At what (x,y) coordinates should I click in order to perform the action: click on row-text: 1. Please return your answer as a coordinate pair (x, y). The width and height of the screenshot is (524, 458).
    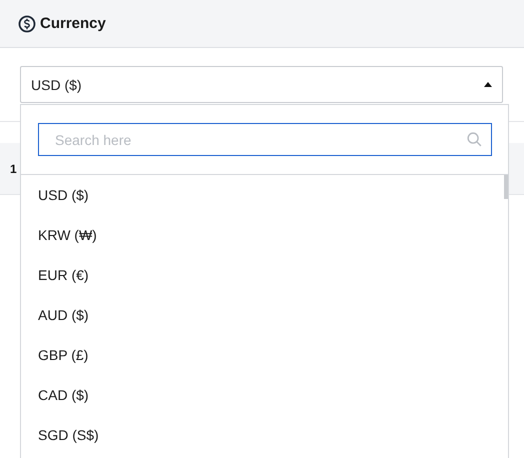
    Looking at the image, I should click on (13, 169).